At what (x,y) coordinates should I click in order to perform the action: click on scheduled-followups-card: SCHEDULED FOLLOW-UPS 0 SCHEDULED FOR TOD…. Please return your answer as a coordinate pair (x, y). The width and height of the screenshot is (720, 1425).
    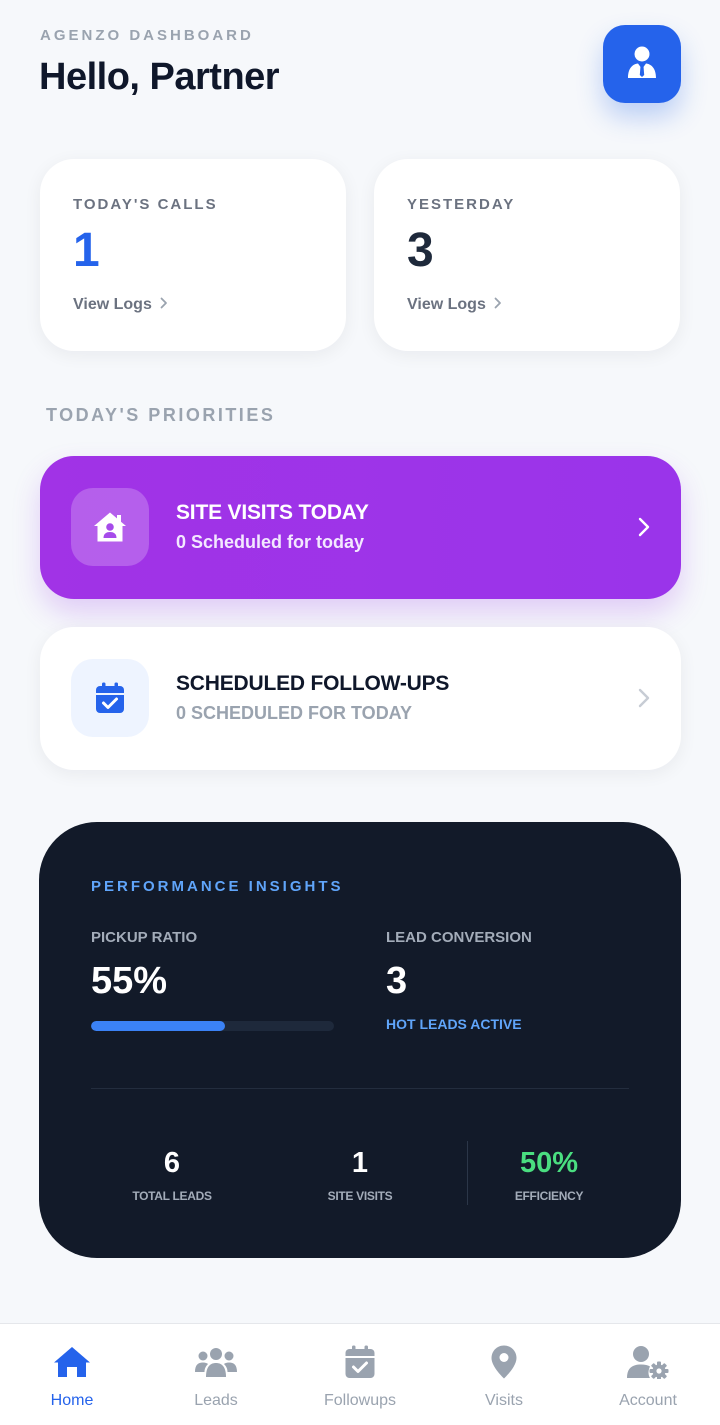
    Looking at the image, I should click on (360, 698).